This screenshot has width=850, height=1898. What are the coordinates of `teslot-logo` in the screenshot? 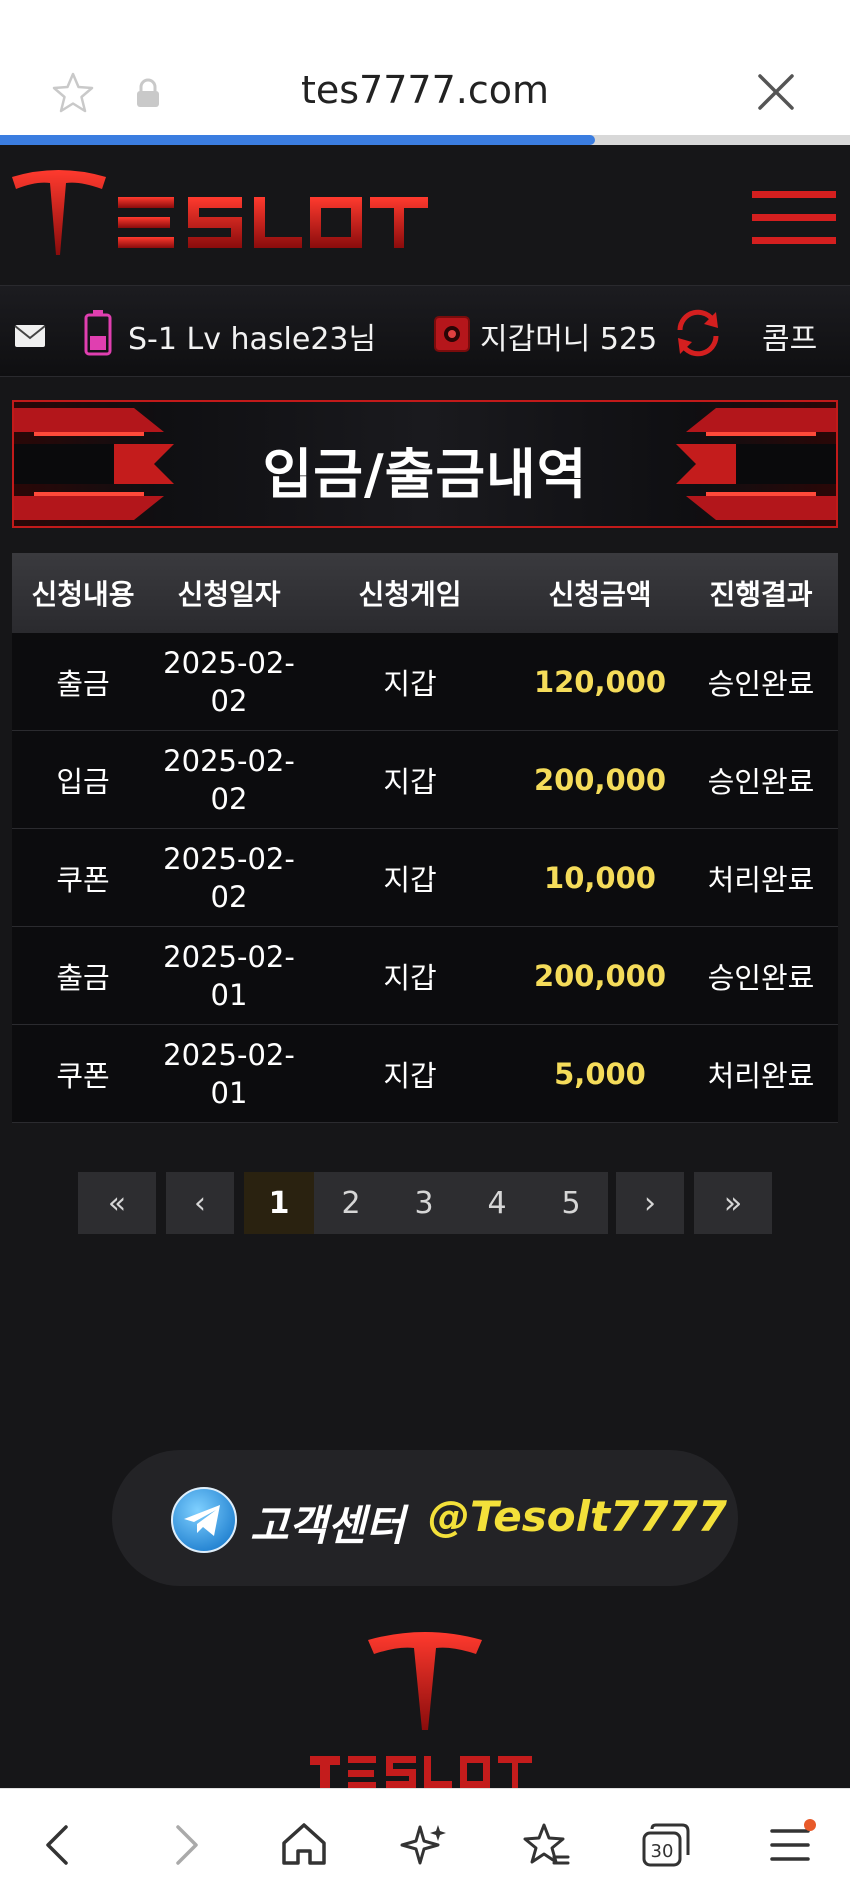 It's located at (220, 213).